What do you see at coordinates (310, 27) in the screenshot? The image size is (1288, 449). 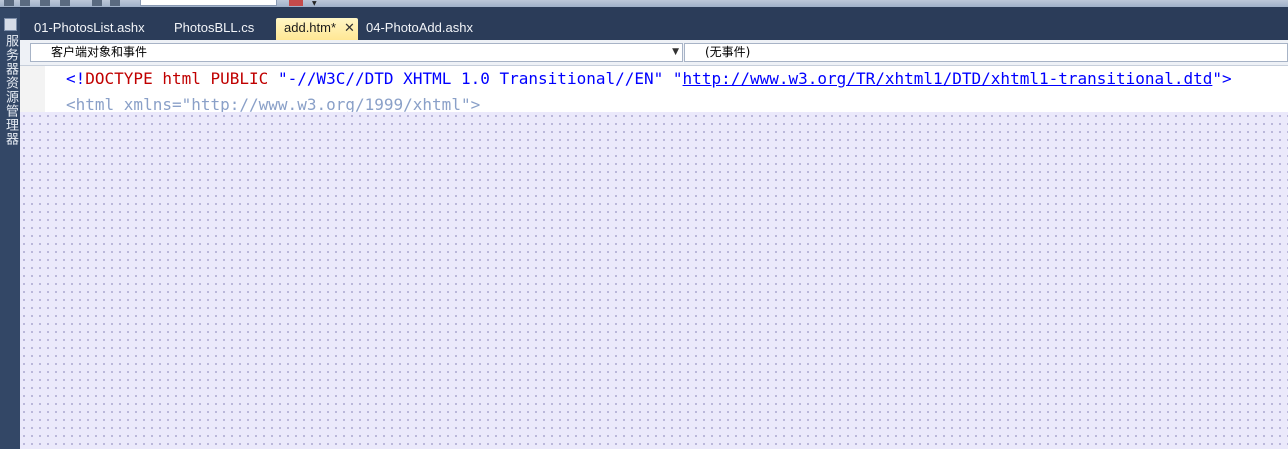 I see `tab-label: add.htm*` at bounding box center [310, 27].